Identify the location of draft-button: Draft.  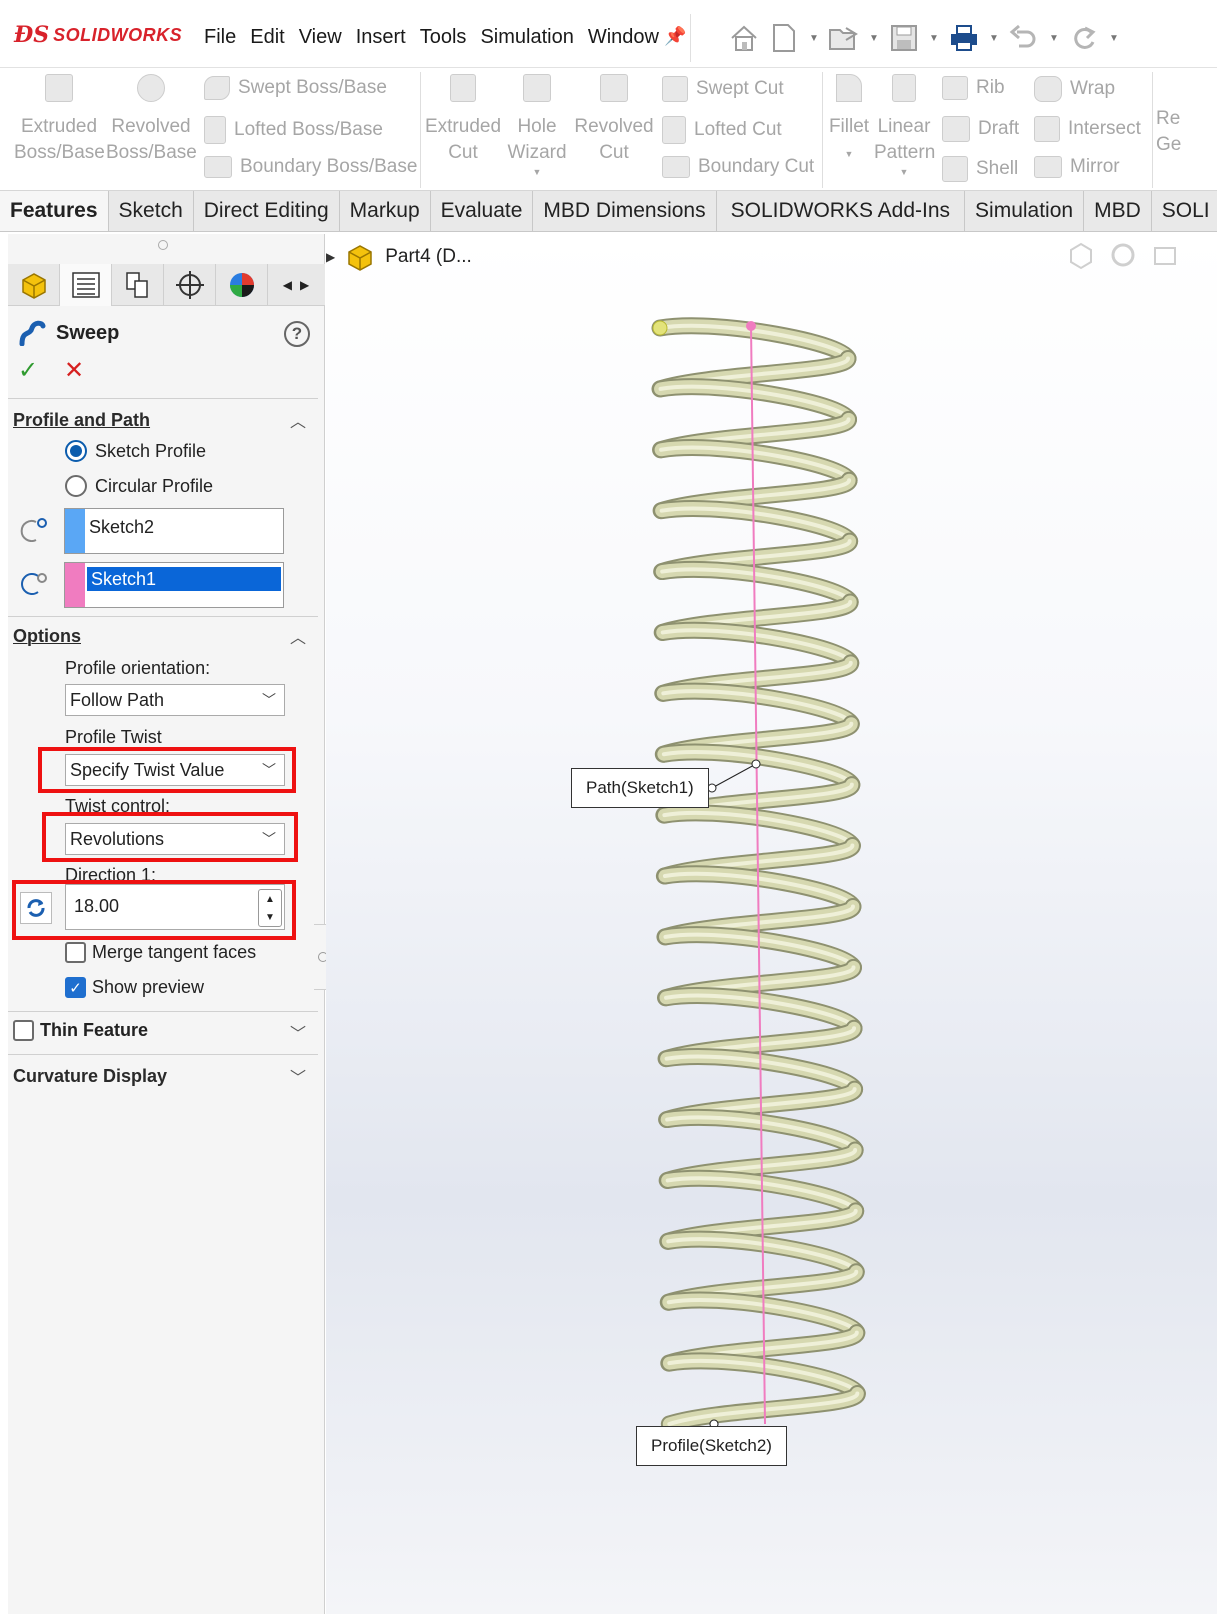
(980, 129).